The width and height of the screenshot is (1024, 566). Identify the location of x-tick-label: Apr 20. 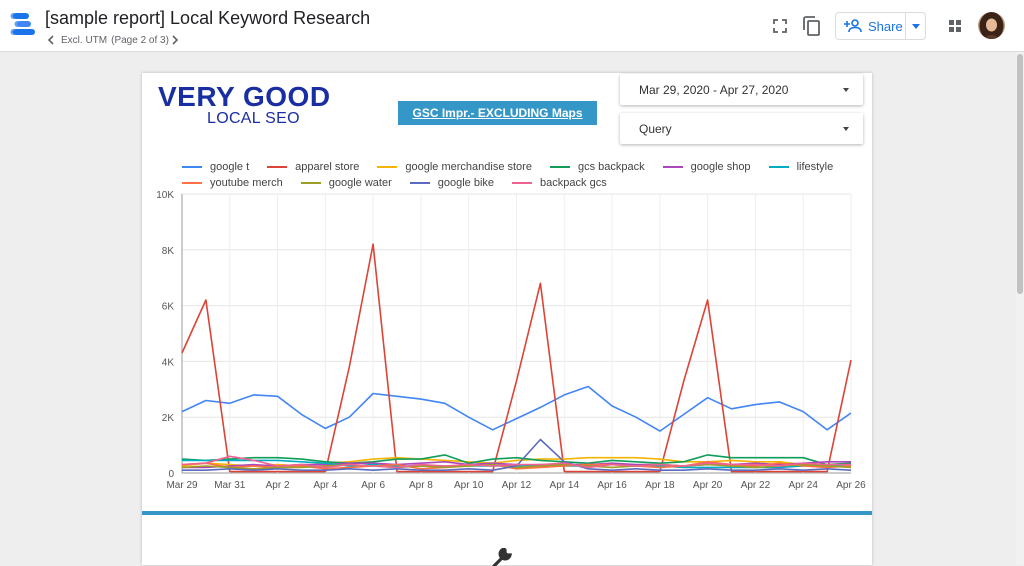
(708, 485).